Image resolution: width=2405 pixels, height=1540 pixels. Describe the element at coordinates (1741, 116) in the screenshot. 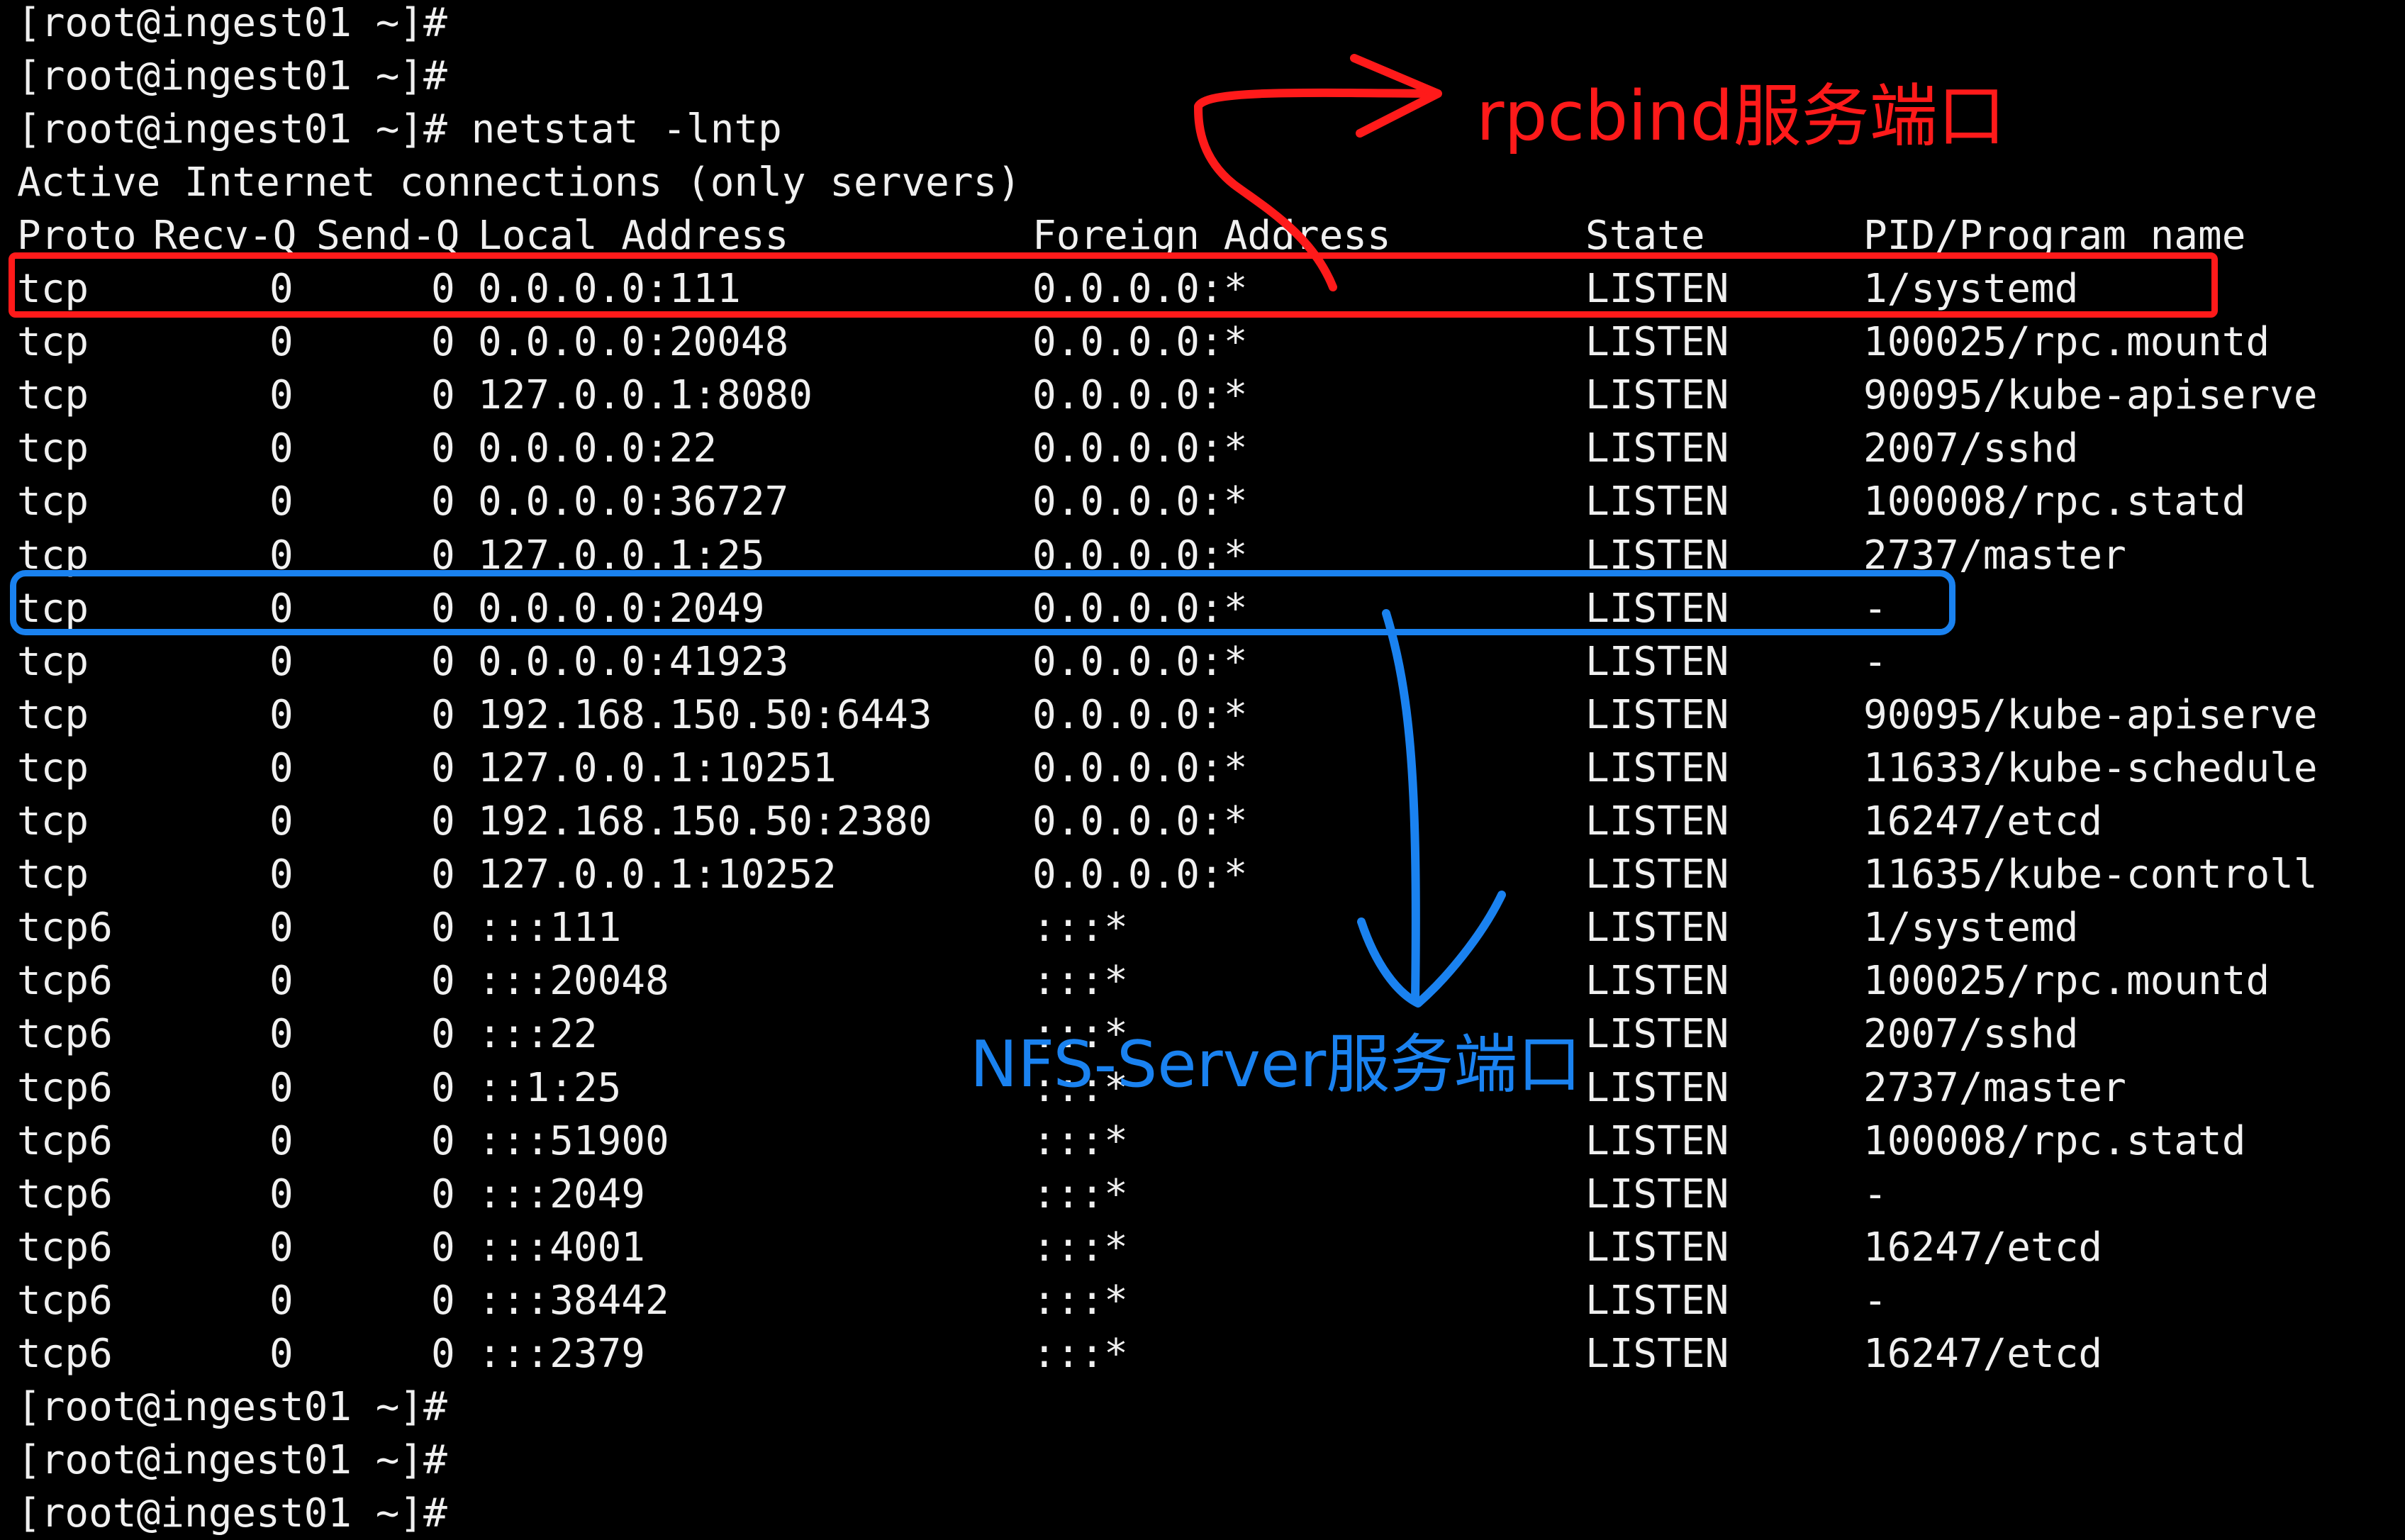

I see `rpcbind-label: rpcbind服务端口` at that location.